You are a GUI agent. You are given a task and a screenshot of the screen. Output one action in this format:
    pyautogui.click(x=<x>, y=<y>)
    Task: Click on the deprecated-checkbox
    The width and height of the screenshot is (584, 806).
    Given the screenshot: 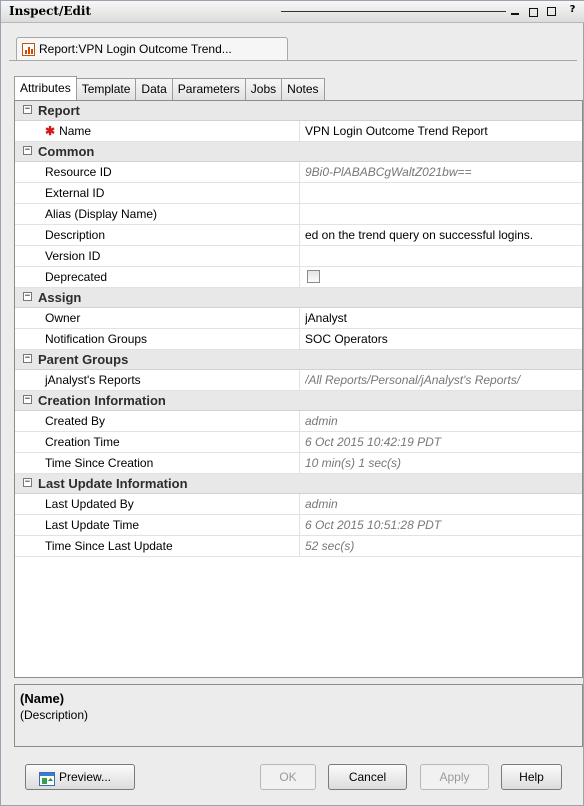 What is the action you would take?
    pyautogui.click(x=313, y=276)
    